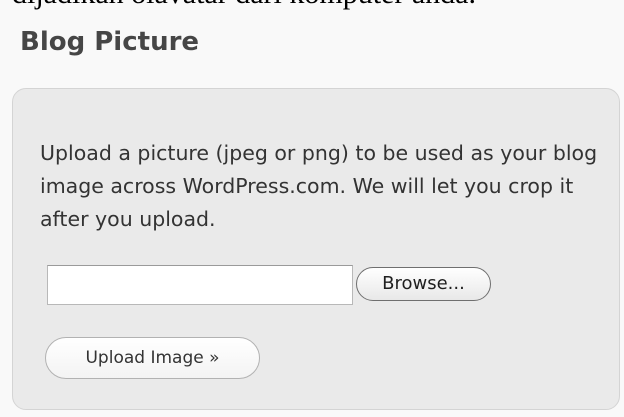 Image resolution: width=624 pixels, height=417 pixels. I want to click on file-path-field, so click(200, 285).